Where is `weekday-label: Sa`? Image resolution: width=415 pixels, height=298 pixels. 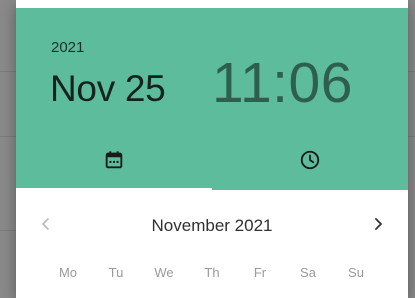 weekday-label: Sa is located at coordinates (308, 272).